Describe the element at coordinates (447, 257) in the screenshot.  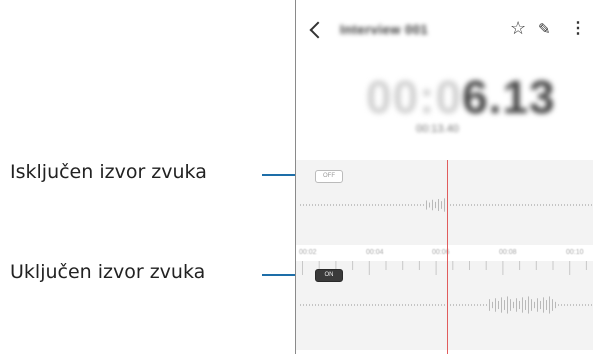
I see `playhead-line` at that location.